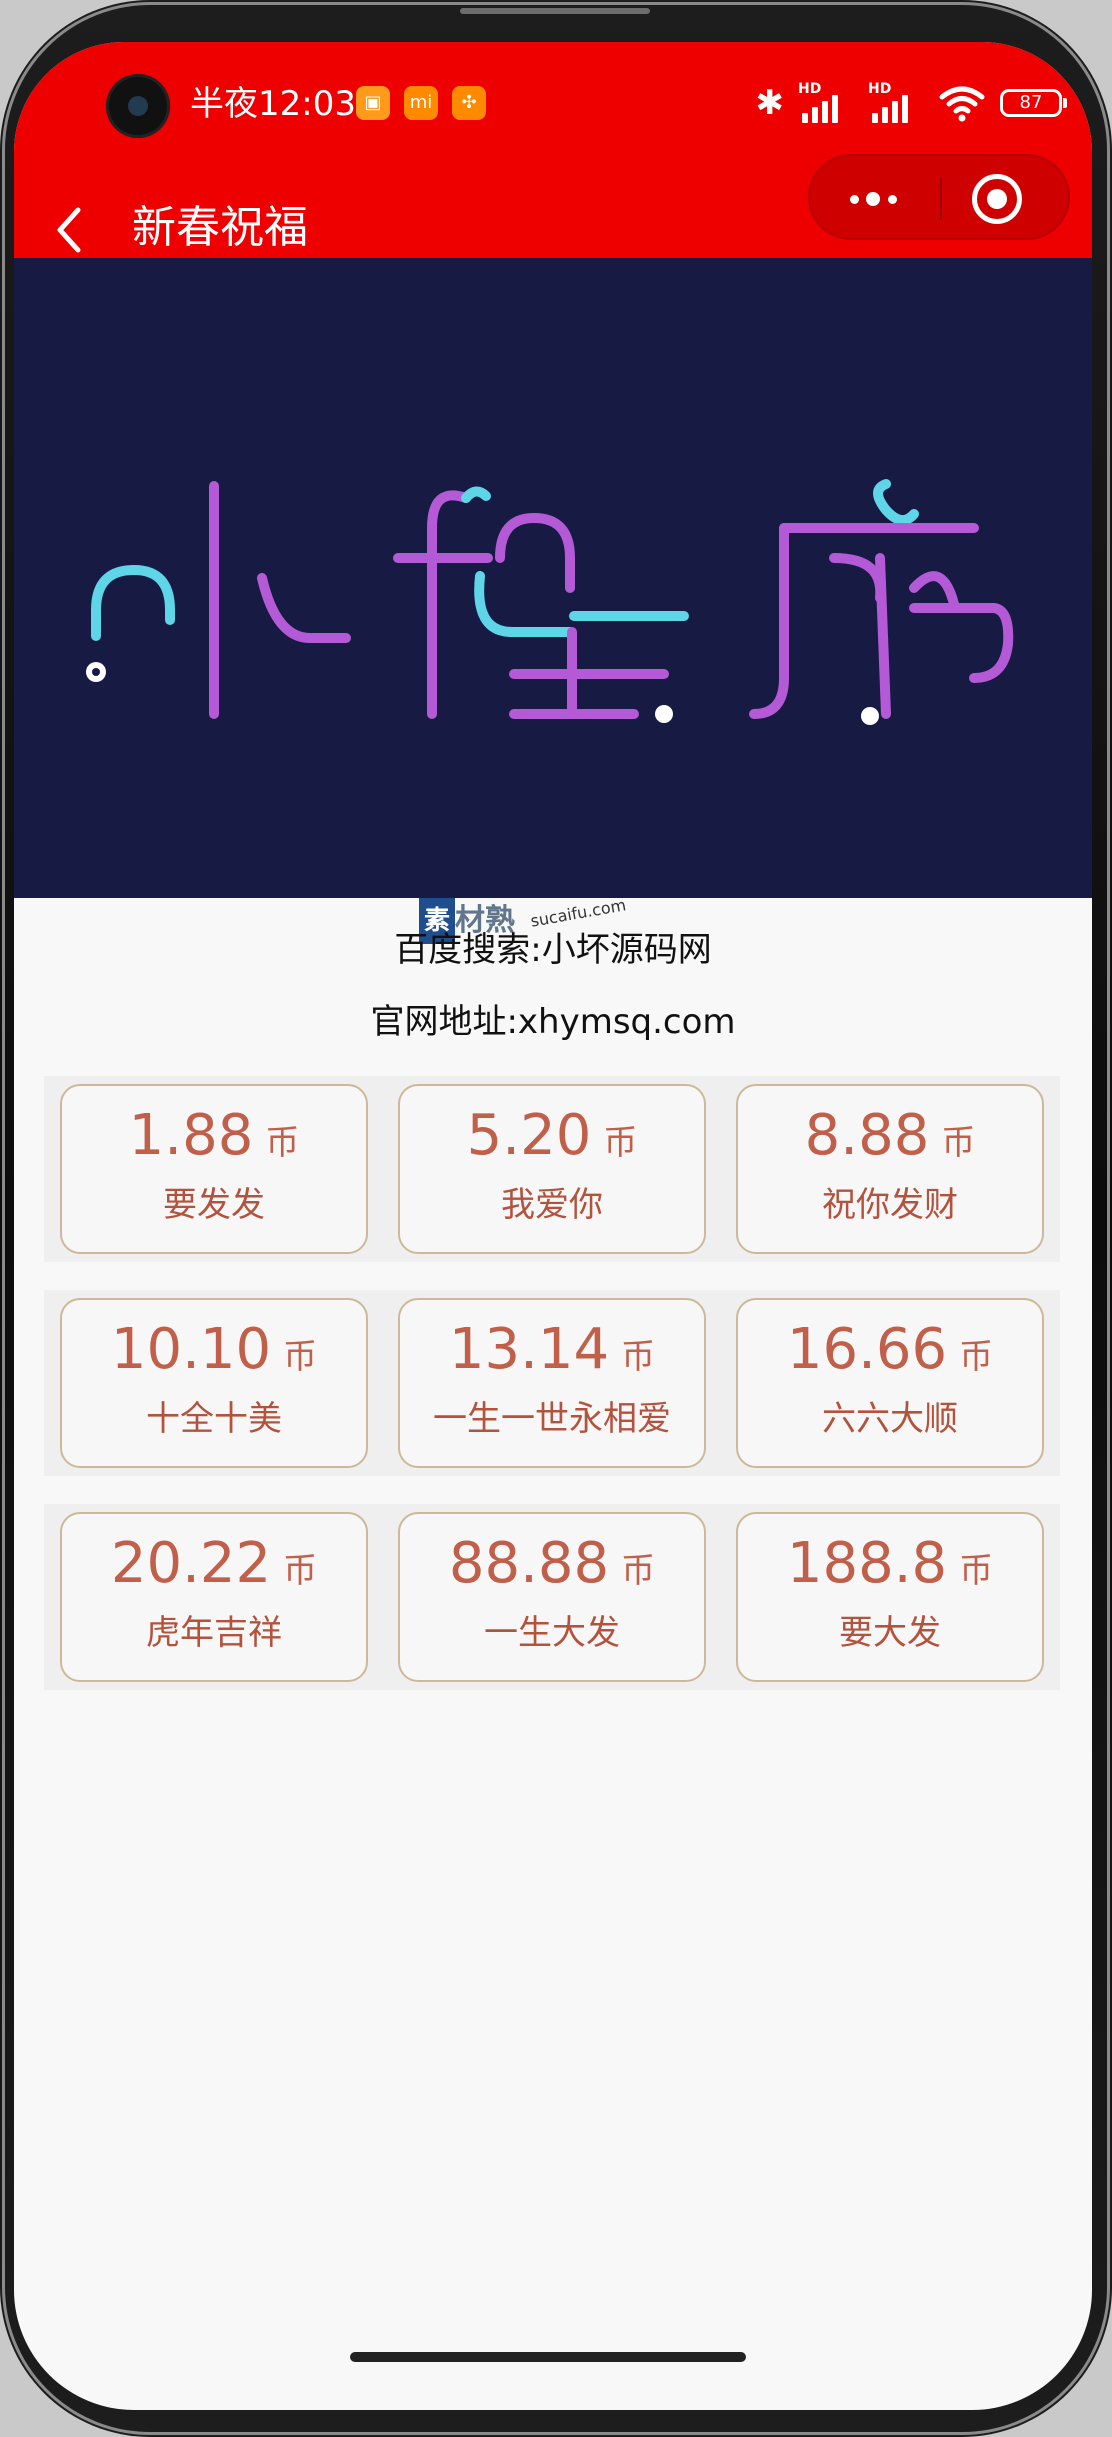 Image resolution: width=1112 pixels, height=2437 pixels. I want to click on option-amount: 1.88, so click(191, 1135).